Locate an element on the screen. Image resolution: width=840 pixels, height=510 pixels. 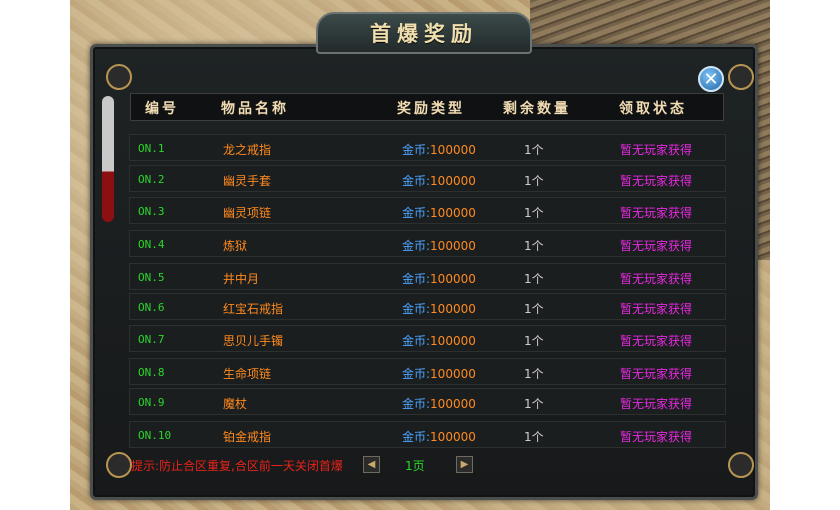
prev-page-button: ◀ is located at coordinates (371, 464).